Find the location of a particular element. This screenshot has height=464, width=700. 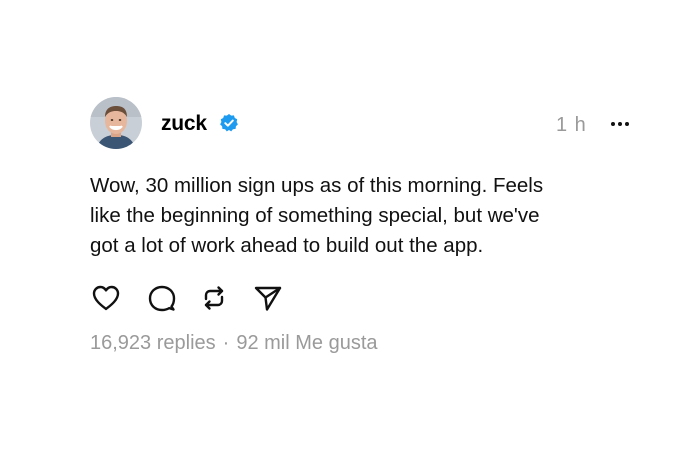

username: zuck is located at coordinates (184, 124).